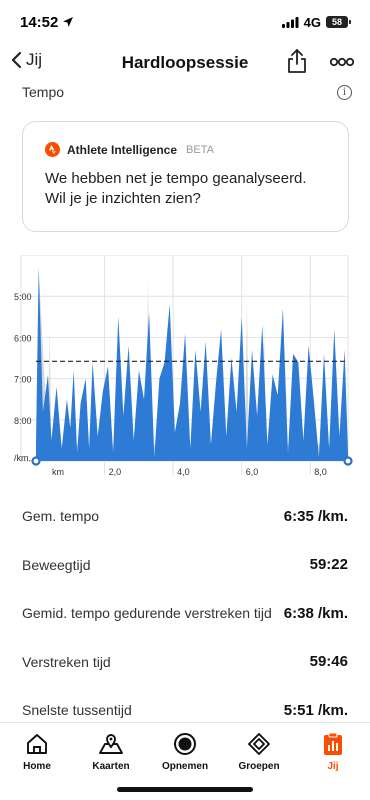 Image resolution: width=370 pixels, height=800 pixels. I want to click on battery-icon: 58, so click(338, 22).